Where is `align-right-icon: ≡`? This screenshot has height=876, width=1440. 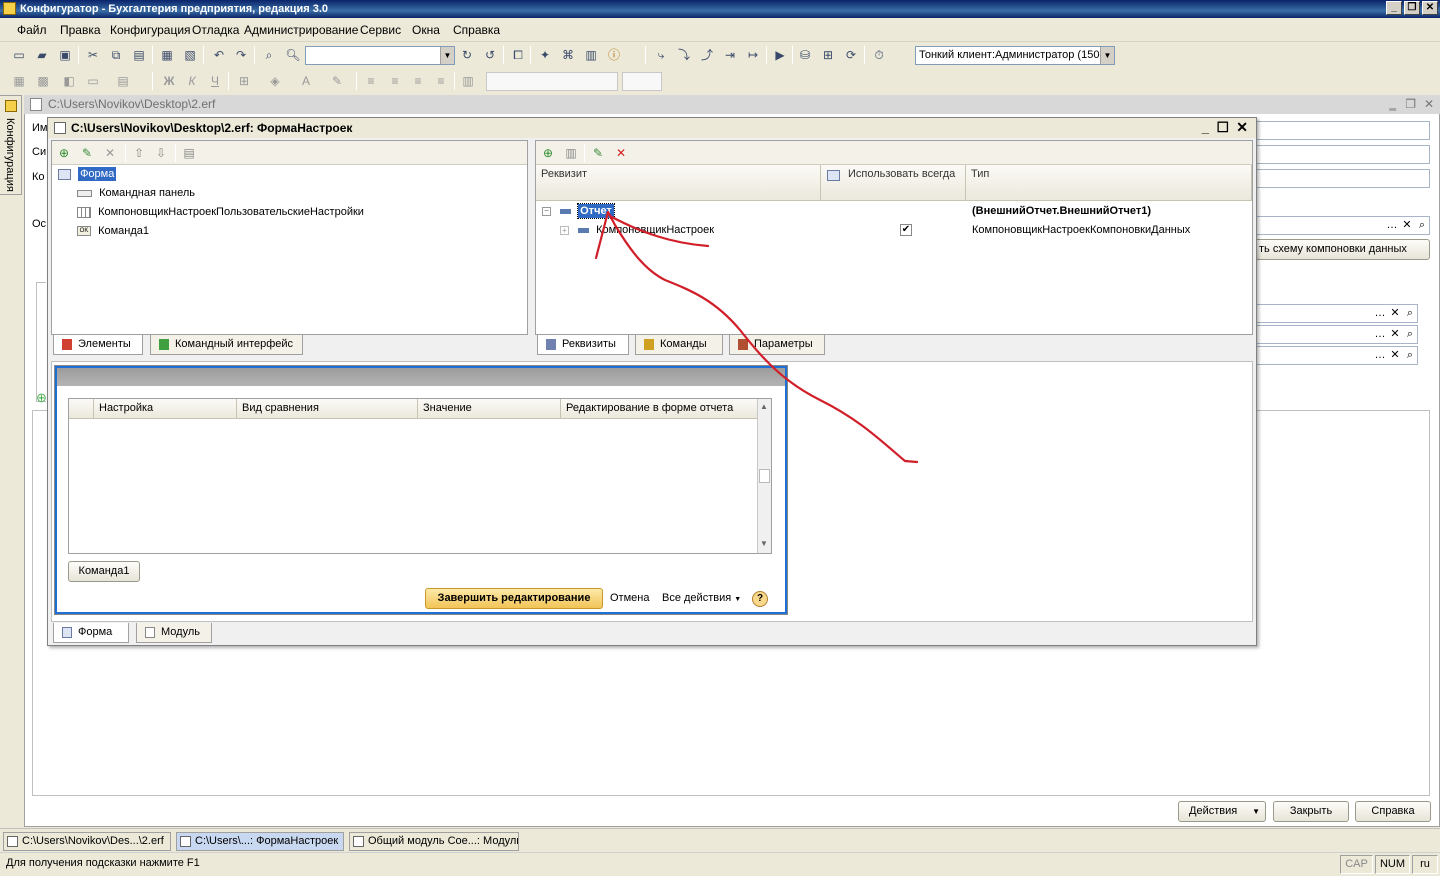
align-right-icon: ≡ is located at coordinates (418, 81).